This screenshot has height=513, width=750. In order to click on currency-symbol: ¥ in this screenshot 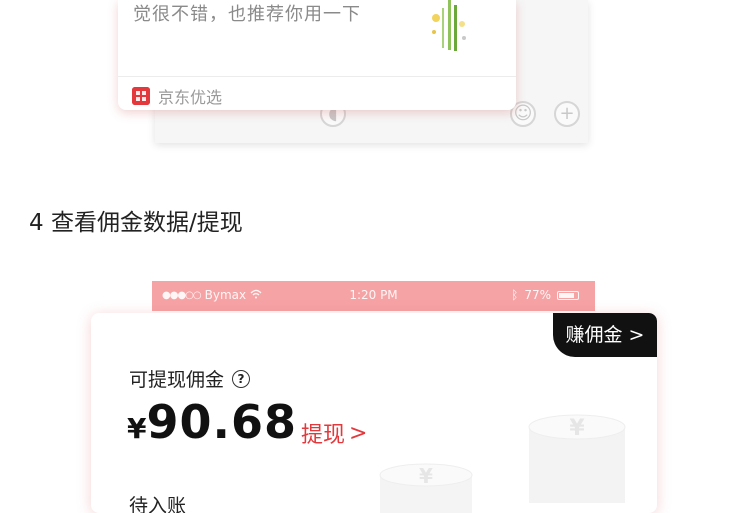, I will do `click(137, 428)`.